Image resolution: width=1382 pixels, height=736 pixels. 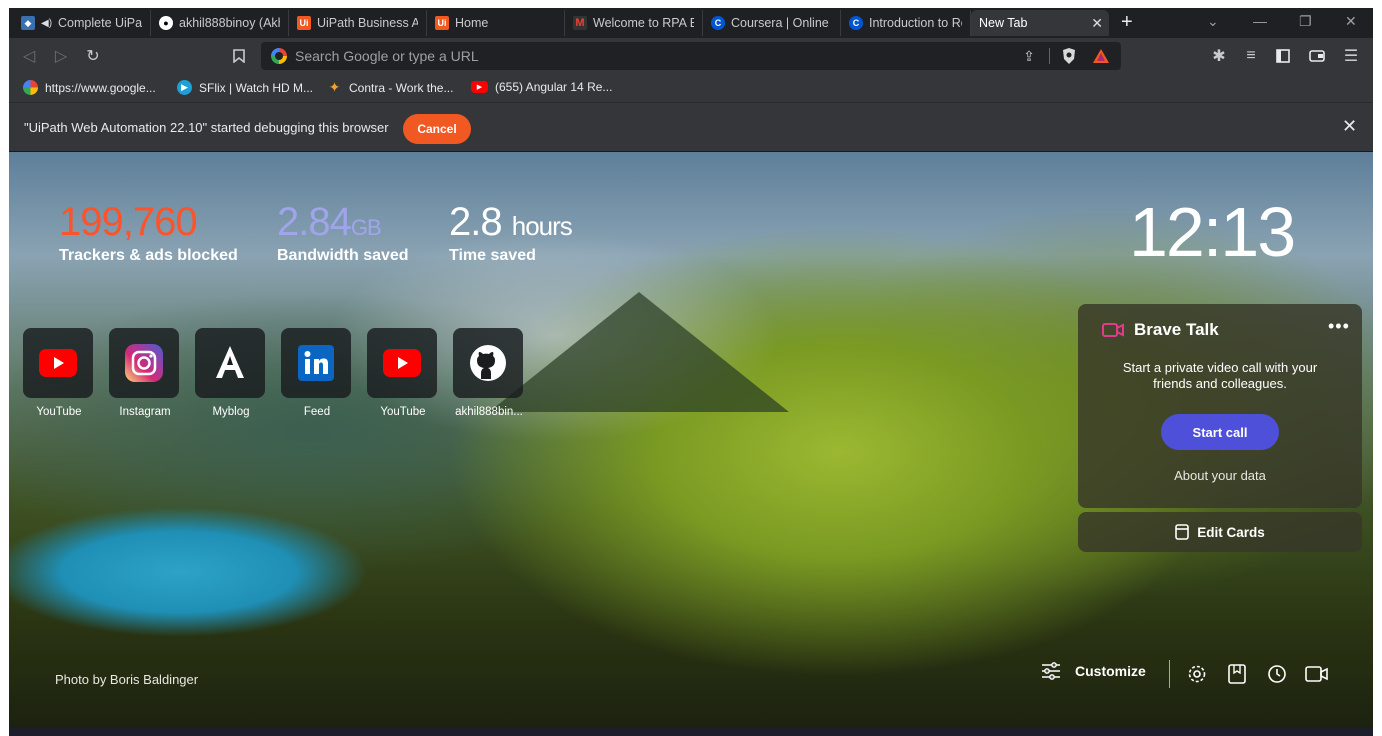 I want to click on edit-cards-button: Edit Cards, so click(x=1220, y=532).